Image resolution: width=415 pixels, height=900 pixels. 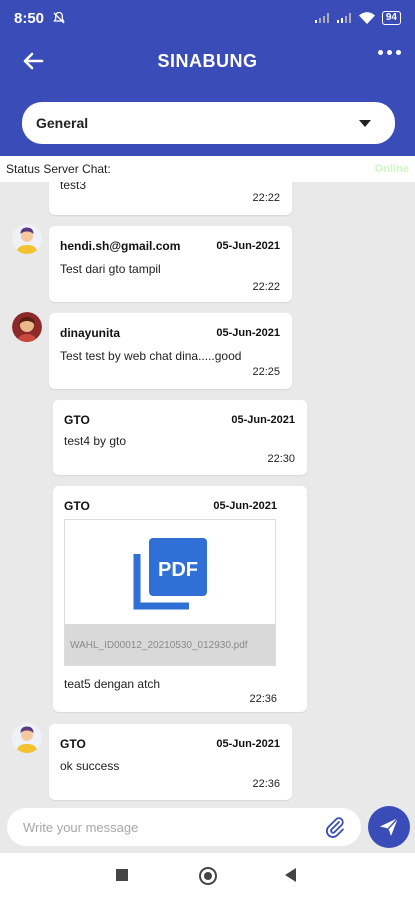 What do you see at coordinates (120, 246) in the screenshot?
I see `message-sender: hendi.sh@gmail.com` at bounding box center [120, 246].